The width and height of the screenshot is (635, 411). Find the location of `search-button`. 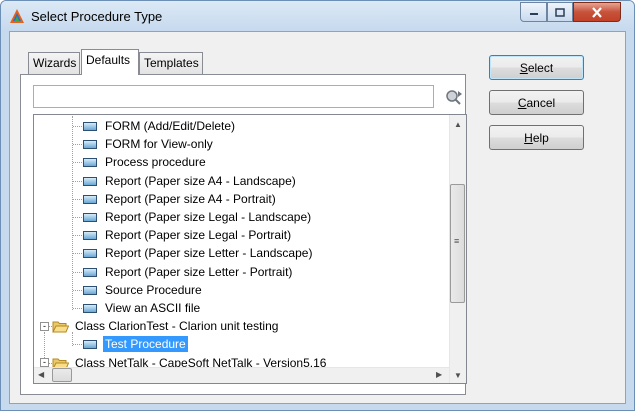

search-button is located at coordinates (454, 96).